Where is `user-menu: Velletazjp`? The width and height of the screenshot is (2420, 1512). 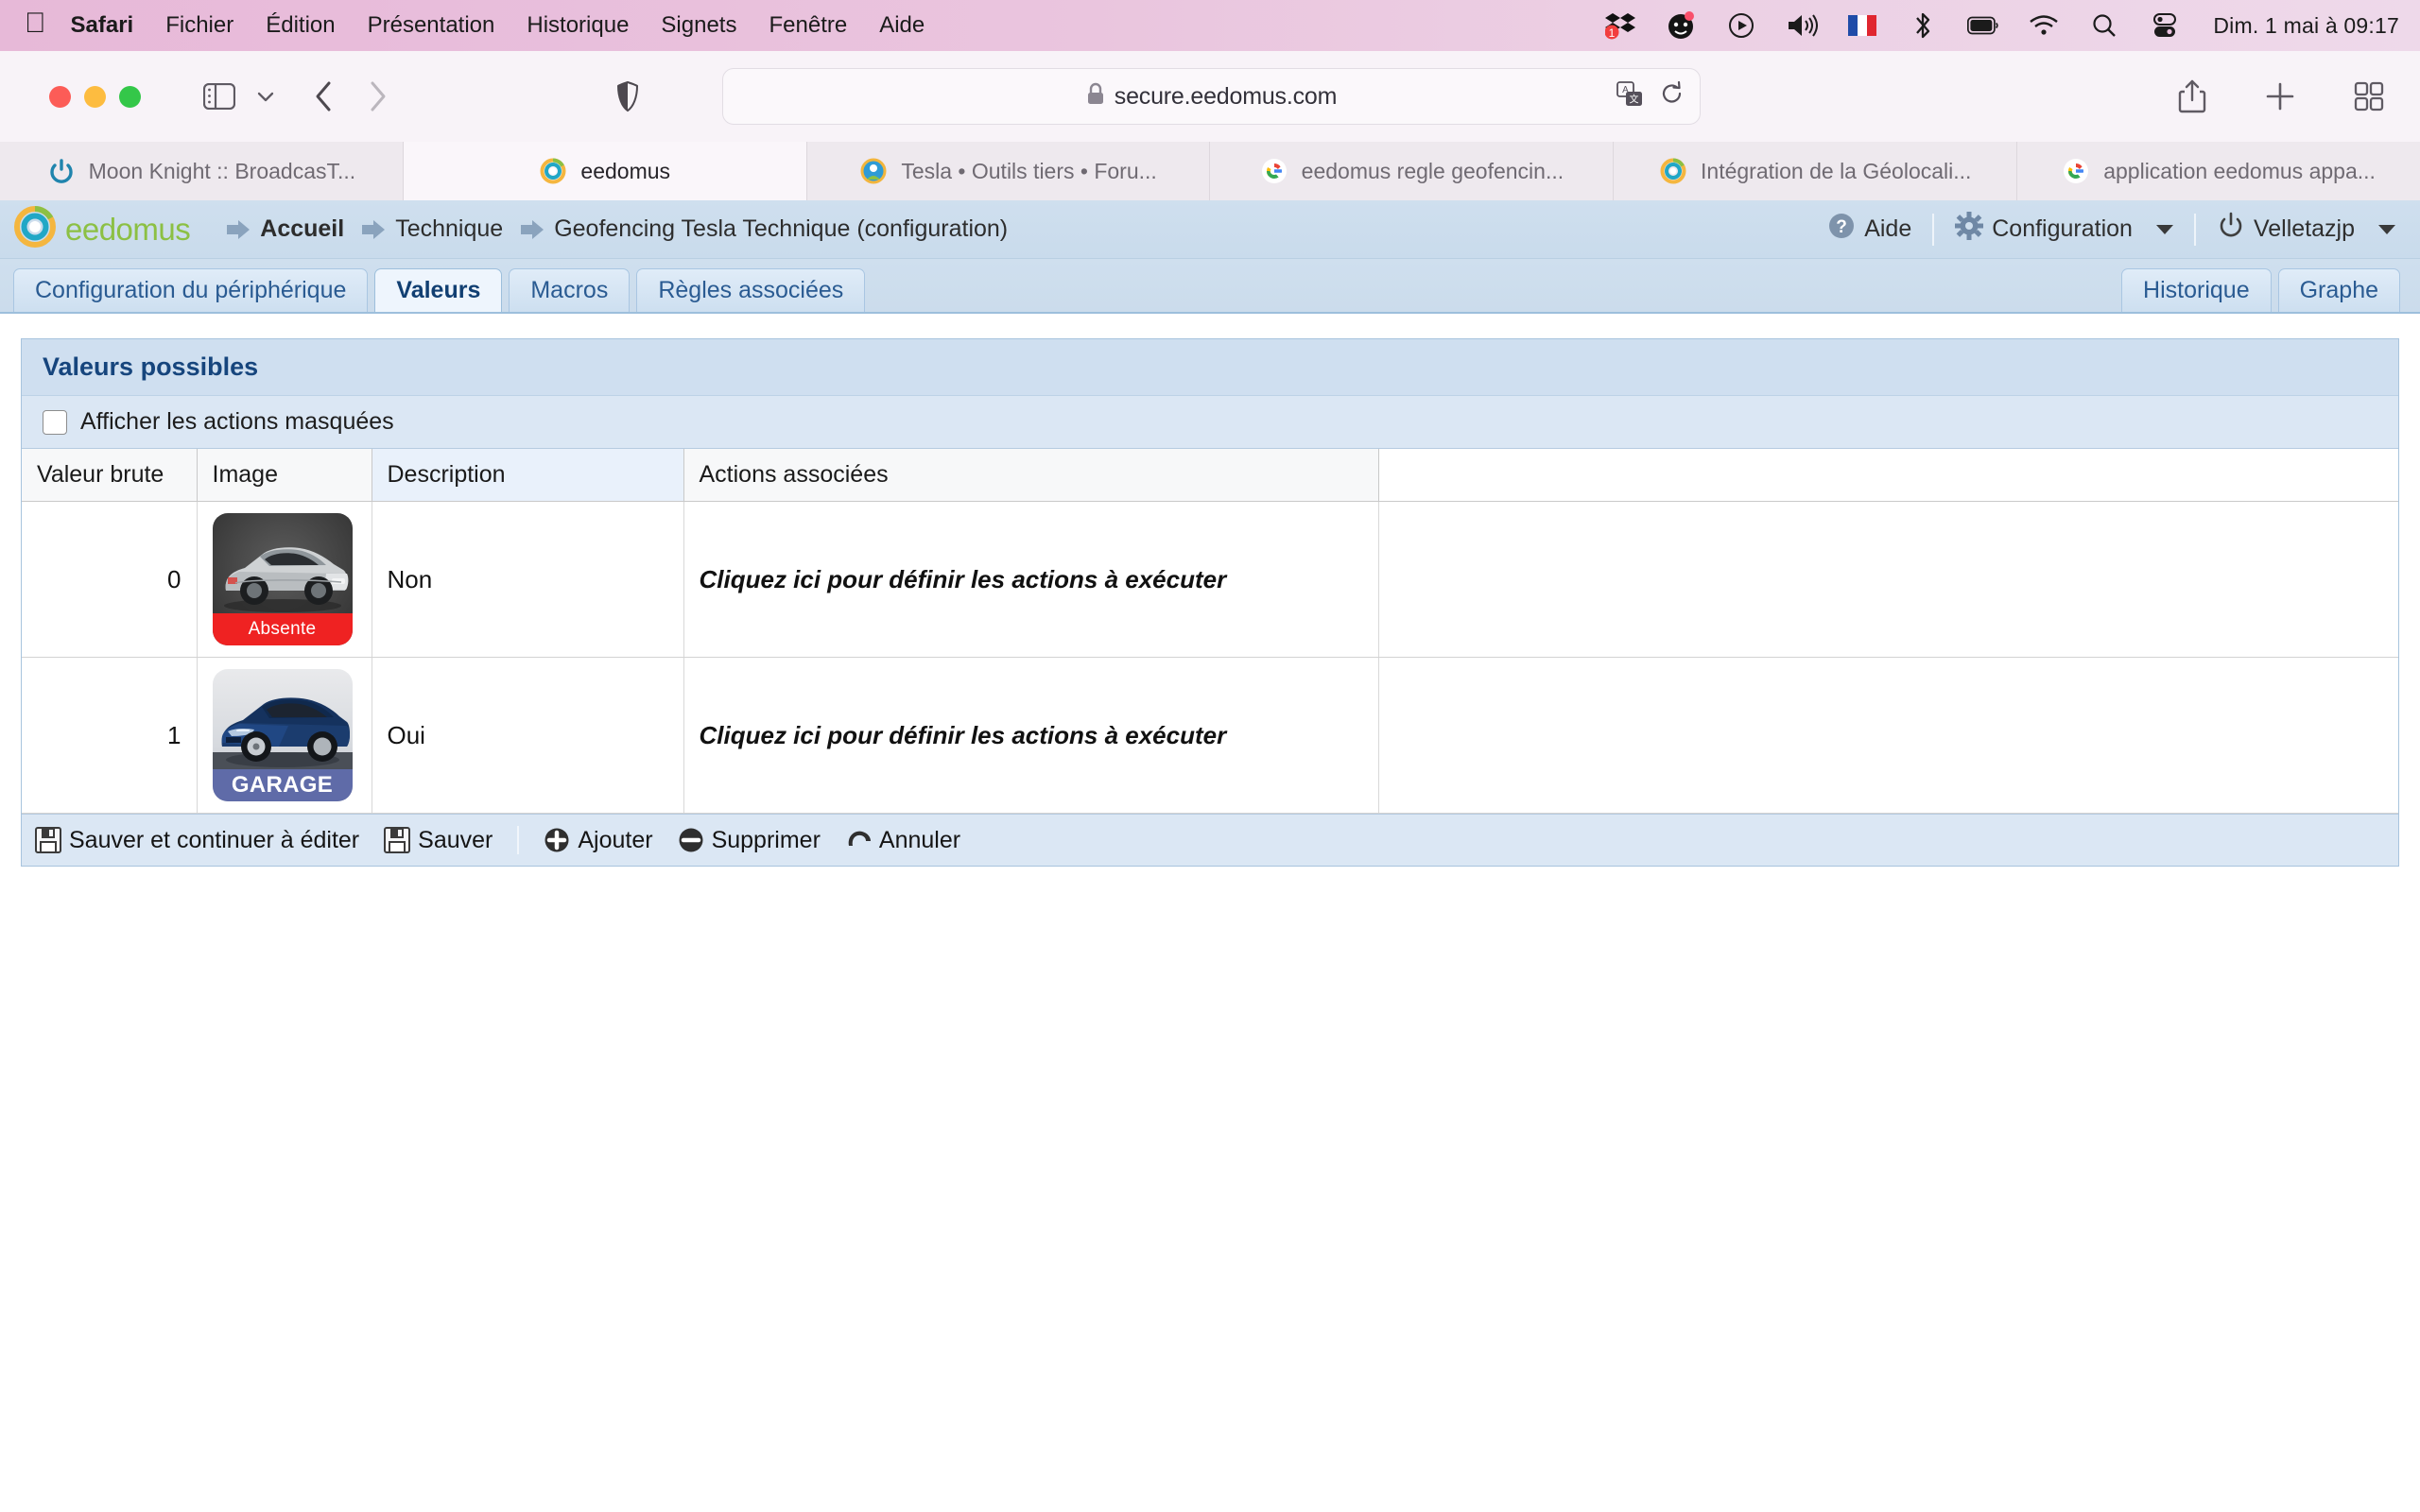 user-menu: Velletazjp is located at coordinates (2306, 229).